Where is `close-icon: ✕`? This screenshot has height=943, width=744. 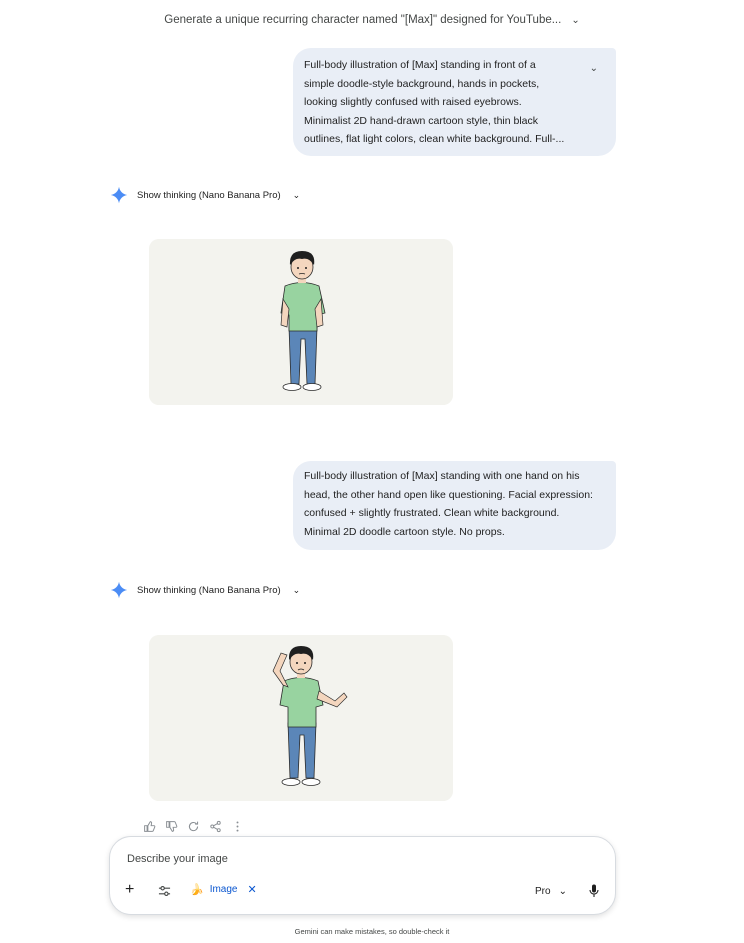
close-icon: ✕ is located at coordinates (252, 889).